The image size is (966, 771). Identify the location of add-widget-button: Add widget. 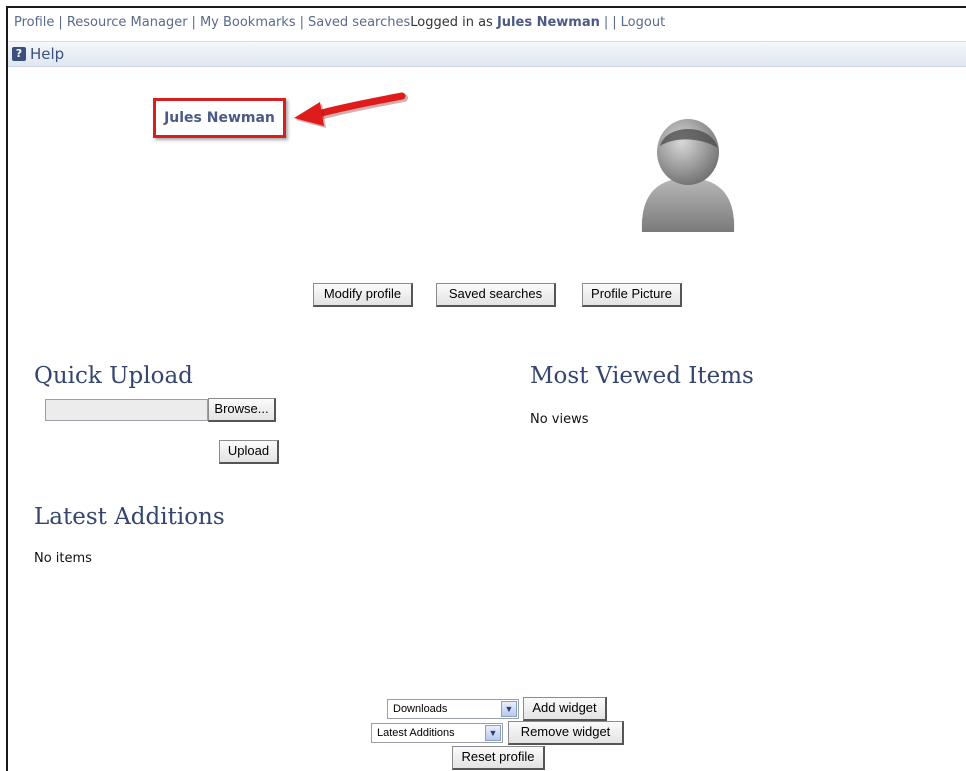
(565, 709).